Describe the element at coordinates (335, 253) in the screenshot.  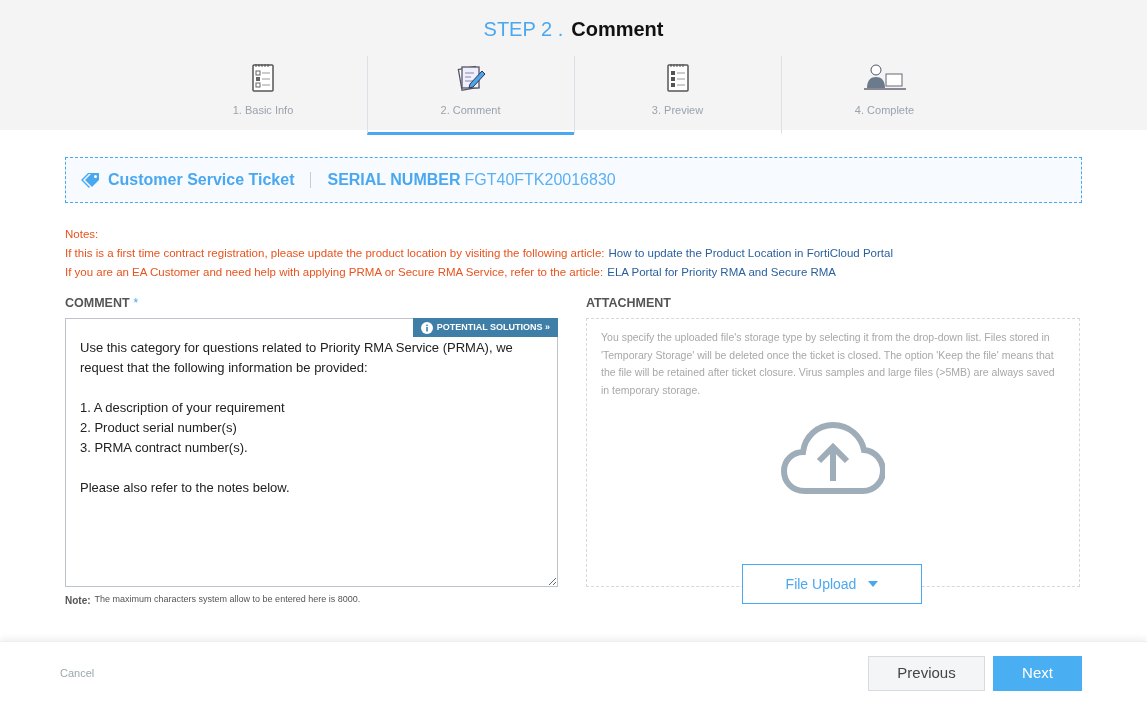
I see `note-text: If this is a first time contract registration, please update the product location by visiting the following article:` at that location.